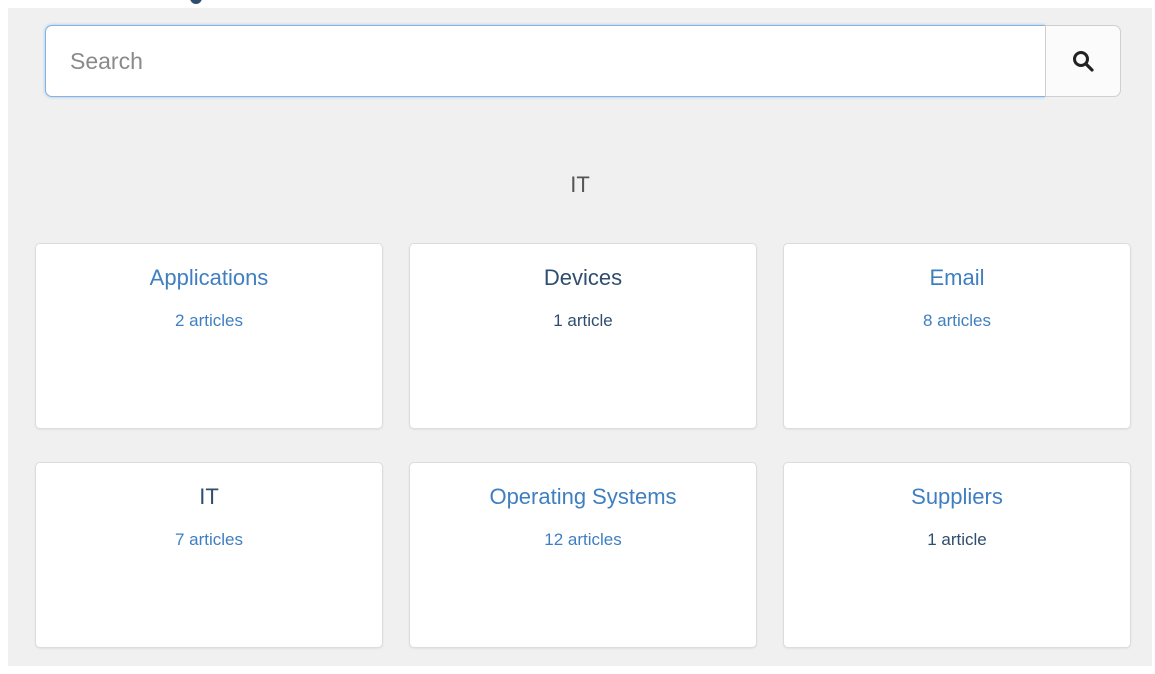  What do you see at coordinates (209, 497) in the screenshot?
I see `category-title: IT` at bounding box center [209, 497].